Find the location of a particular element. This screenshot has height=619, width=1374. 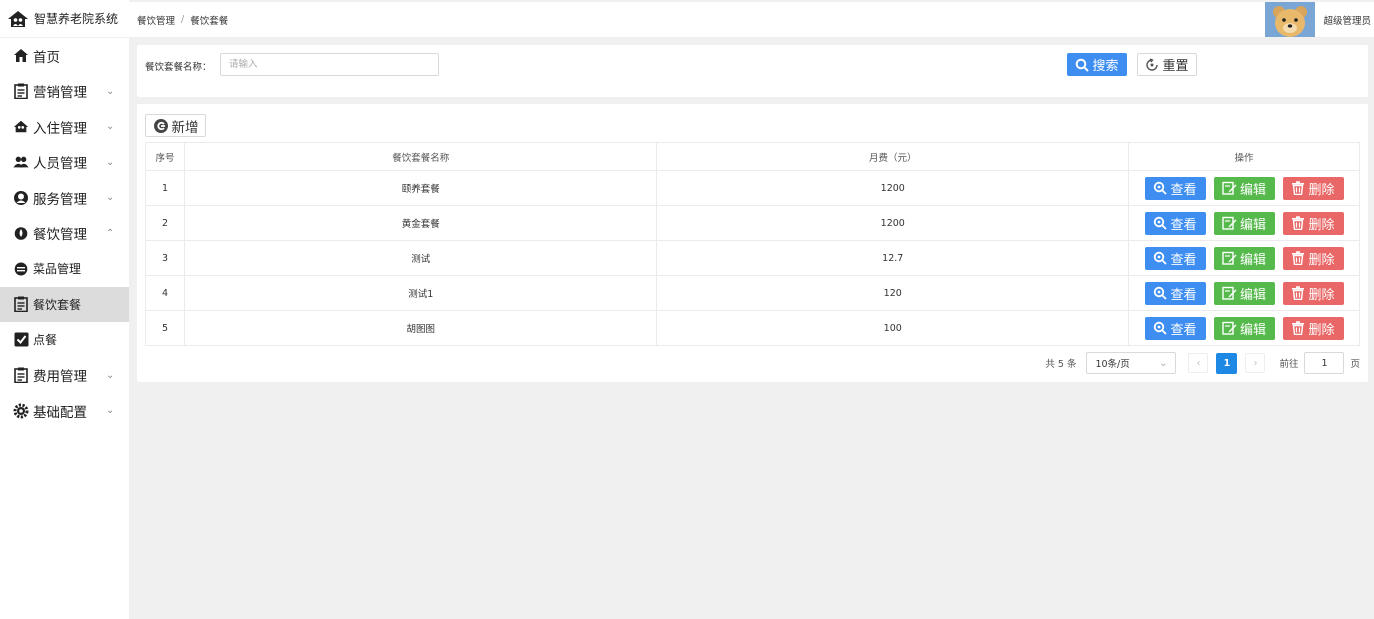

table-header-row: 序号 餐饮套餐名称 月费（元） 操作 is located at coordinates (752, 156).